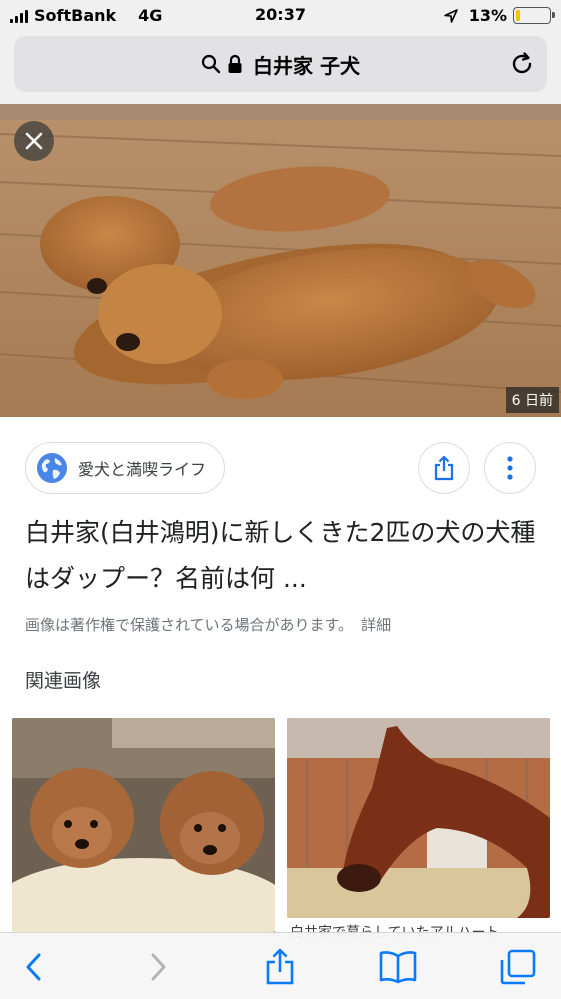  Describe the element at coordinates (63, 681) in the screenshot. I see `related-images-heading: 関連画像` at that location.